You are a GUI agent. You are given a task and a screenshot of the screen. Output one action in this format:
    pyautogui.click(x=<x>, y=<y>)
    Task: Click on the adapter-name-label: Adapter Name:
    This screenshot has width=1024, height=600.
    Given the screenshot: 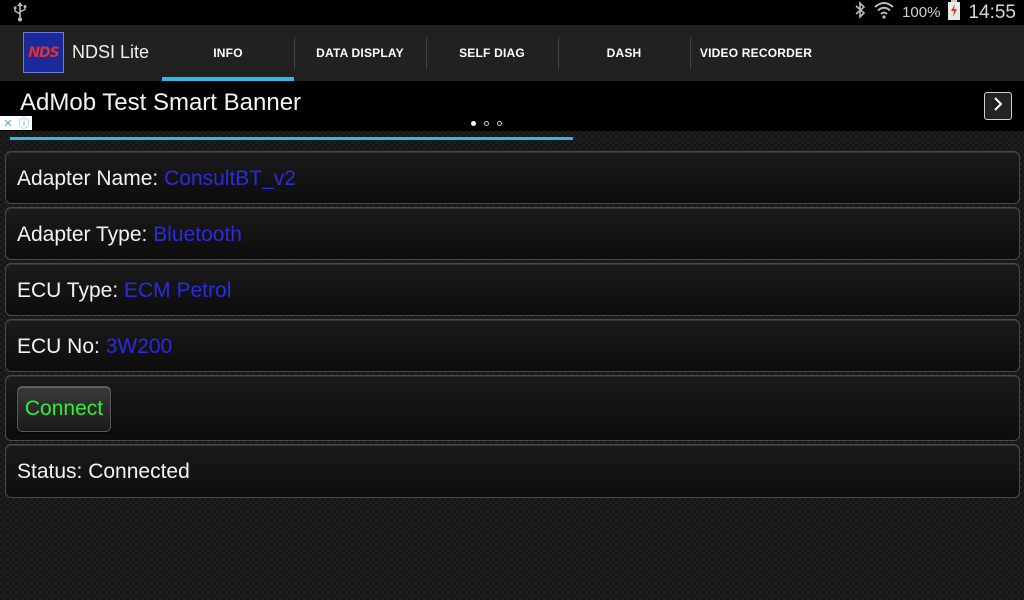 What is the action you would take?
    pyautogui.click(x=88, y=178)
    